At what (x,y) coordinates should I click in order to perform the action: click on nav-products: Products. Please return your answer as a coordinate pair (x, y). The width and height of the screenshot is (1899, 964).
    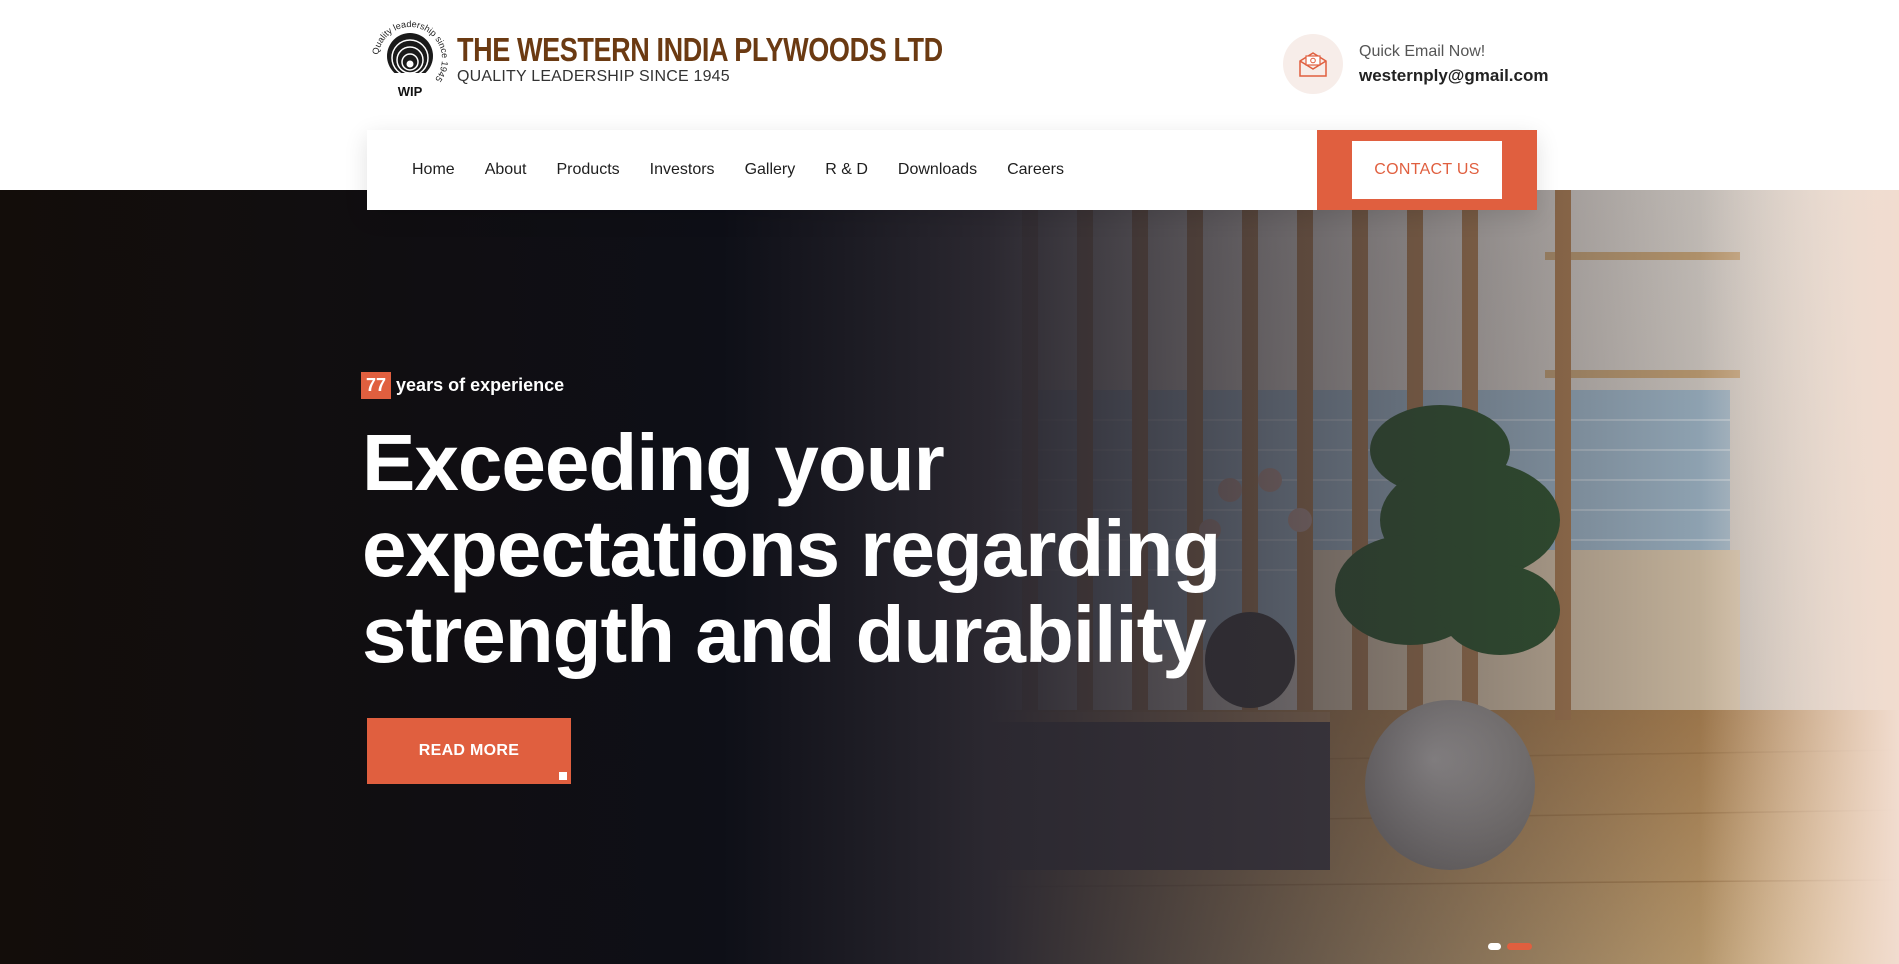
    Looking at the image, I should click on (588, 170).